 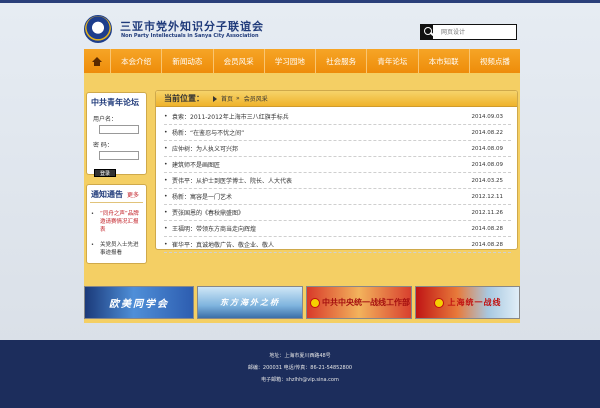 I want to click on news-date: 2014.03.25, so click(x=487, y=180).